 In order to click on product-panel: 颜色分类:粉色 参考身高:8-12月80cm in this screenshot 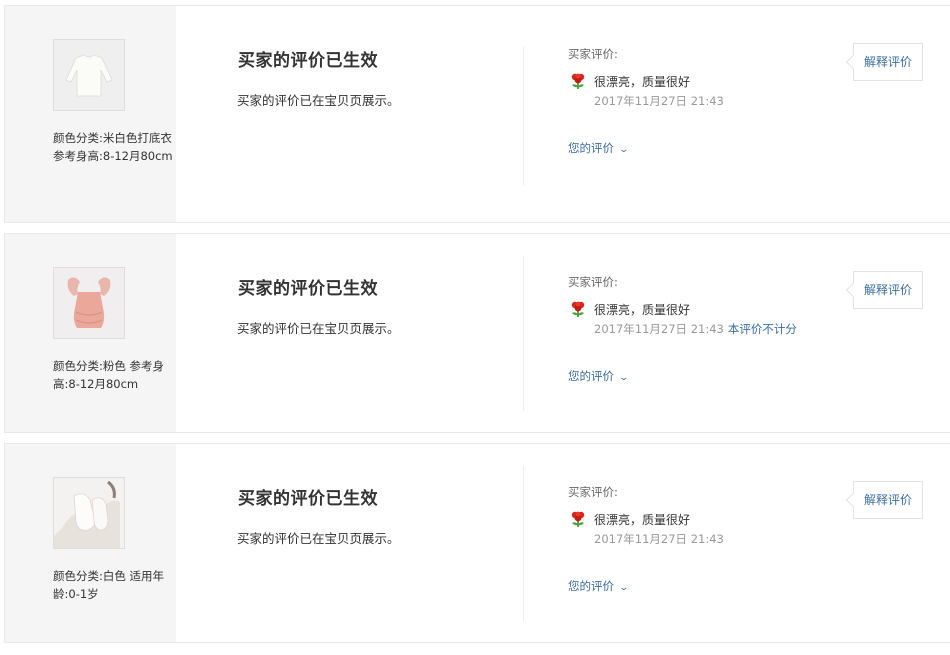, I will do `click(90, 333)`.